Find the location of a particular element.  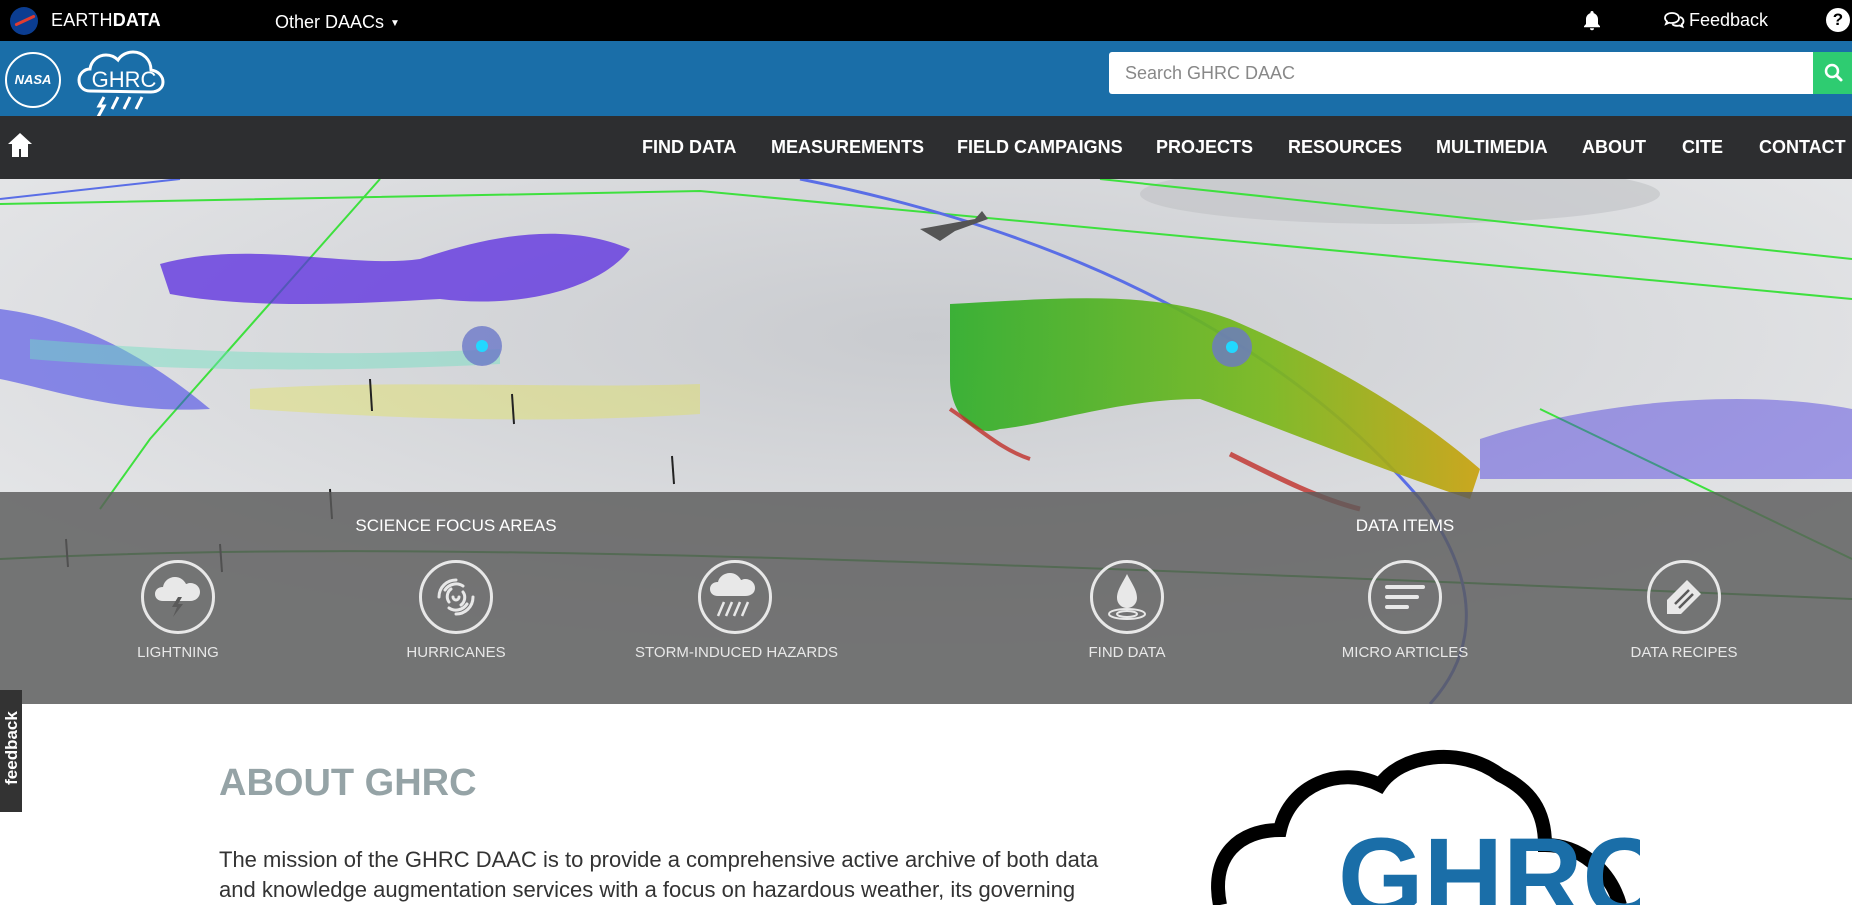

nav-multimedia: MULTIMEDIA is located at coordinates (1492, 147).